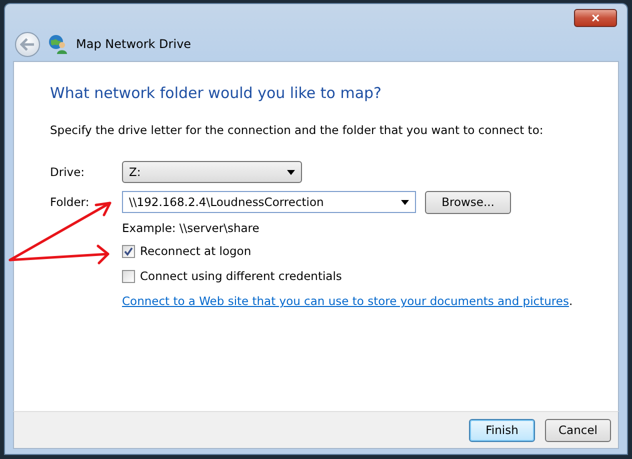  I want to click on back-button, so click(27, 44).